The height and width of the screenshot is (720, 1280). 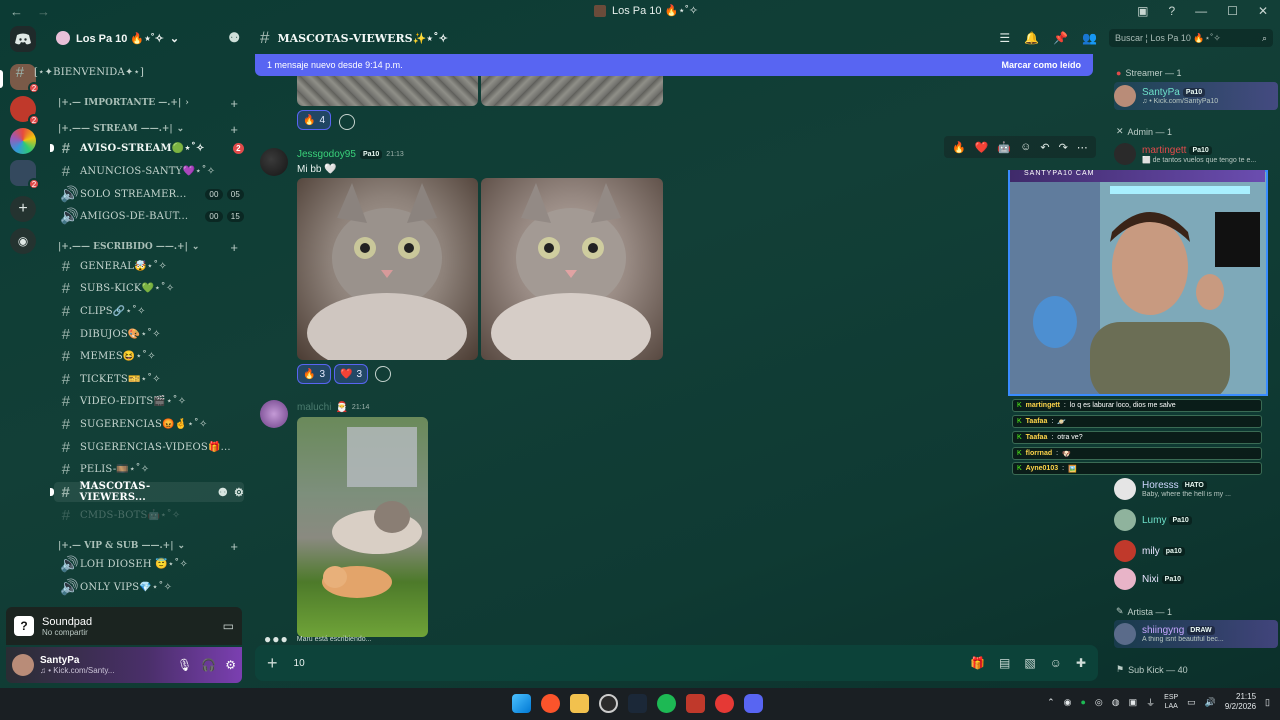 What do you see at coordinates (1191, 702) in the screenshot?
I see `monitor-icon: ▭` at bounding box center [1191, 702].